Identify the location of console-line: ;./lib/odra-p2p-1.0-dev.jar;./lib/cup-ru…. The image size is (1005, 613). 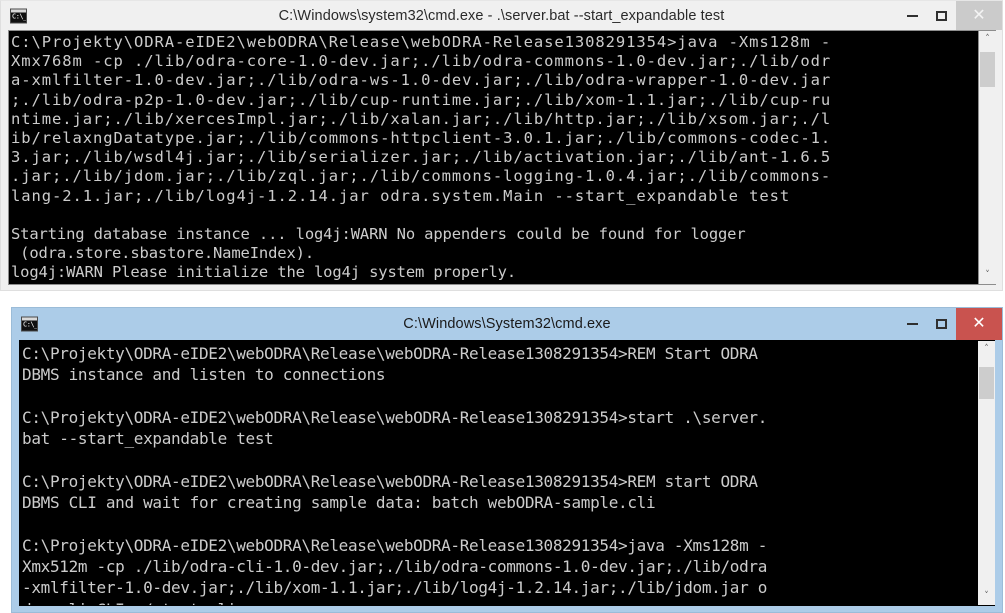
(421, 99).